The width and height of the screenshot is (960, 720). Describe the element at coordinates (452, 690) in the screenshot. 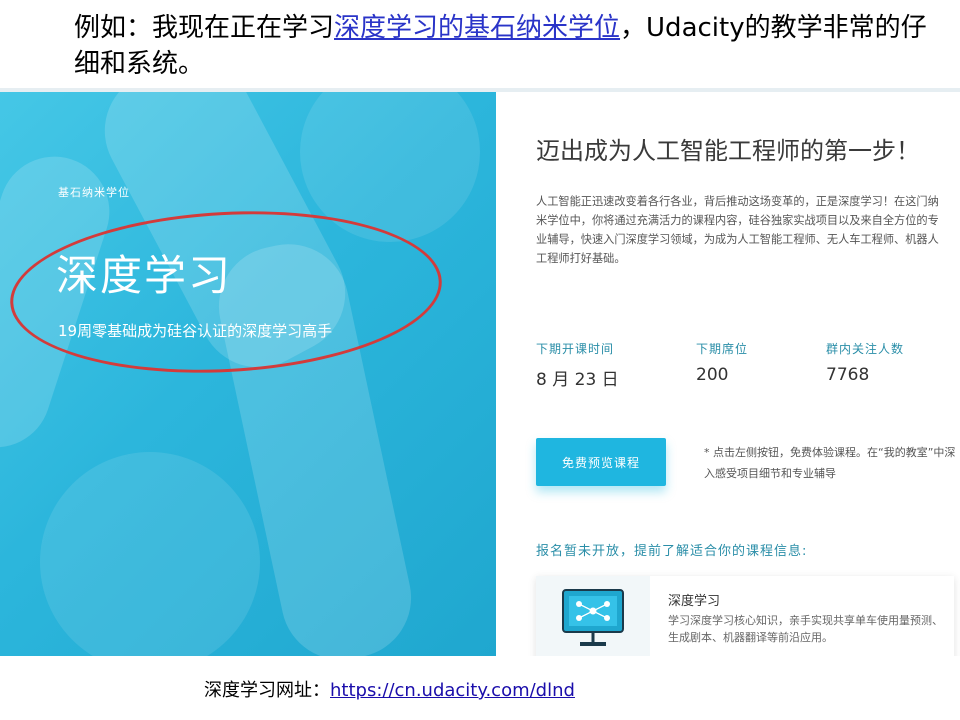

I see `footer-url-link: https://cn.udacity.com/dlnd` at that location.